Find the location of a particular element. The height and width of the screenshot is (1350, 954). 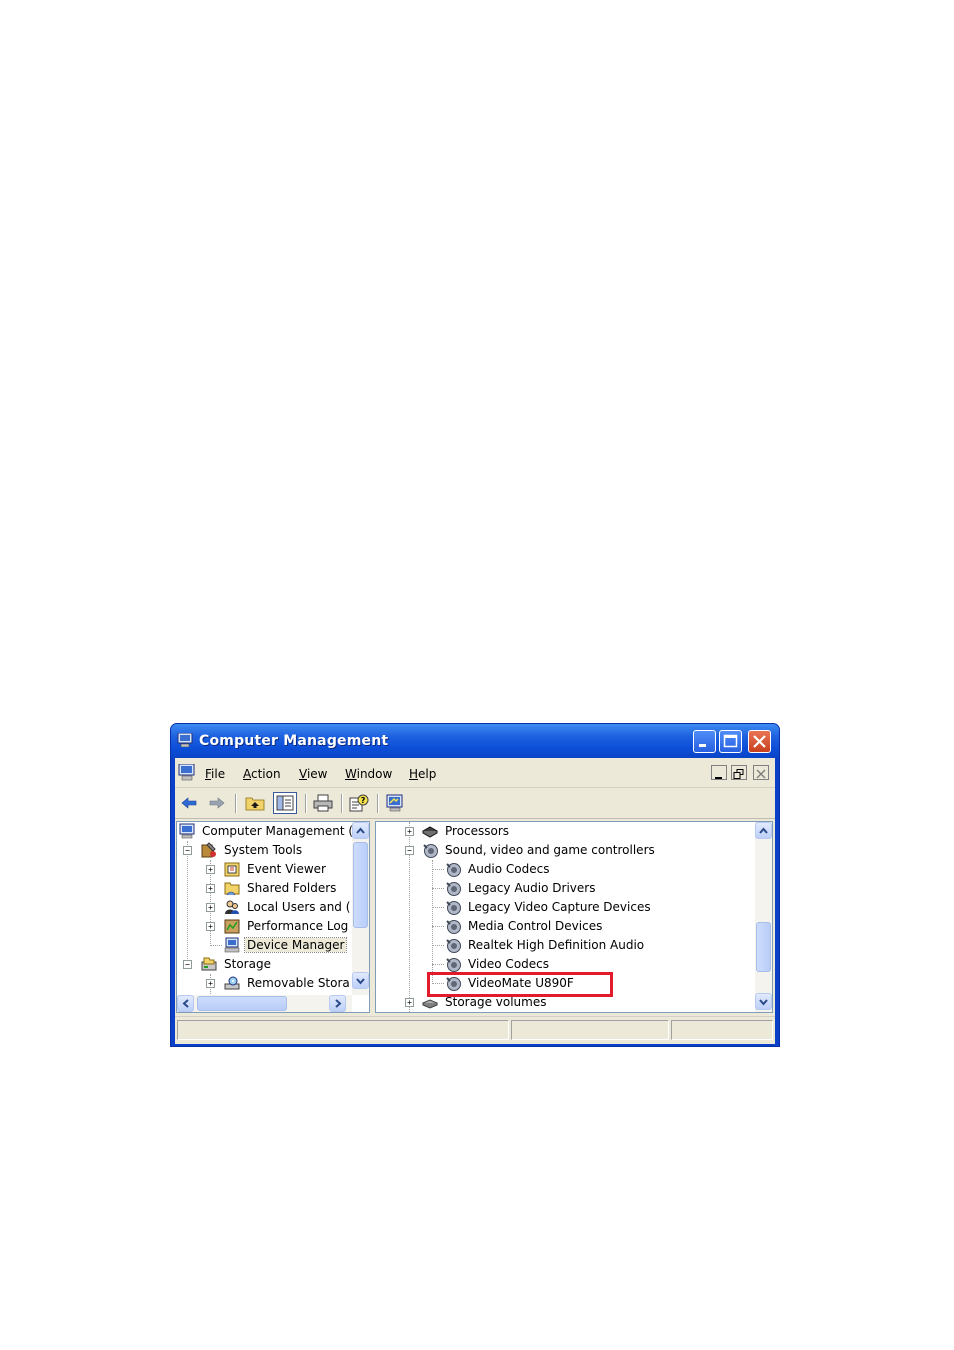

menu-window: Window is located at coordinates (368, 774).